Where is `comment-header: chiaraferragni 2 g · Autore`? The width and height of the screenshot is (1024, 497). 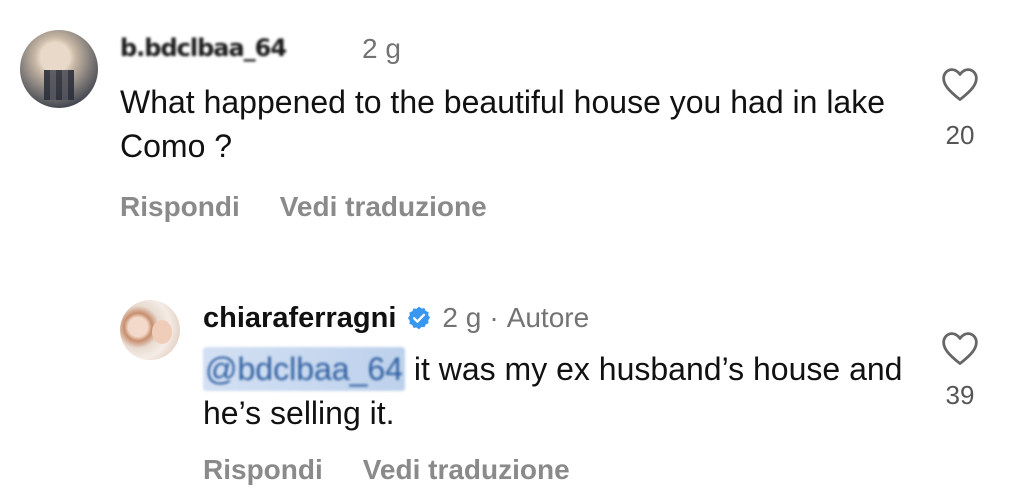
comment-header: chiaraferragni 2 g · Autore is located at coordinates (396, 318).